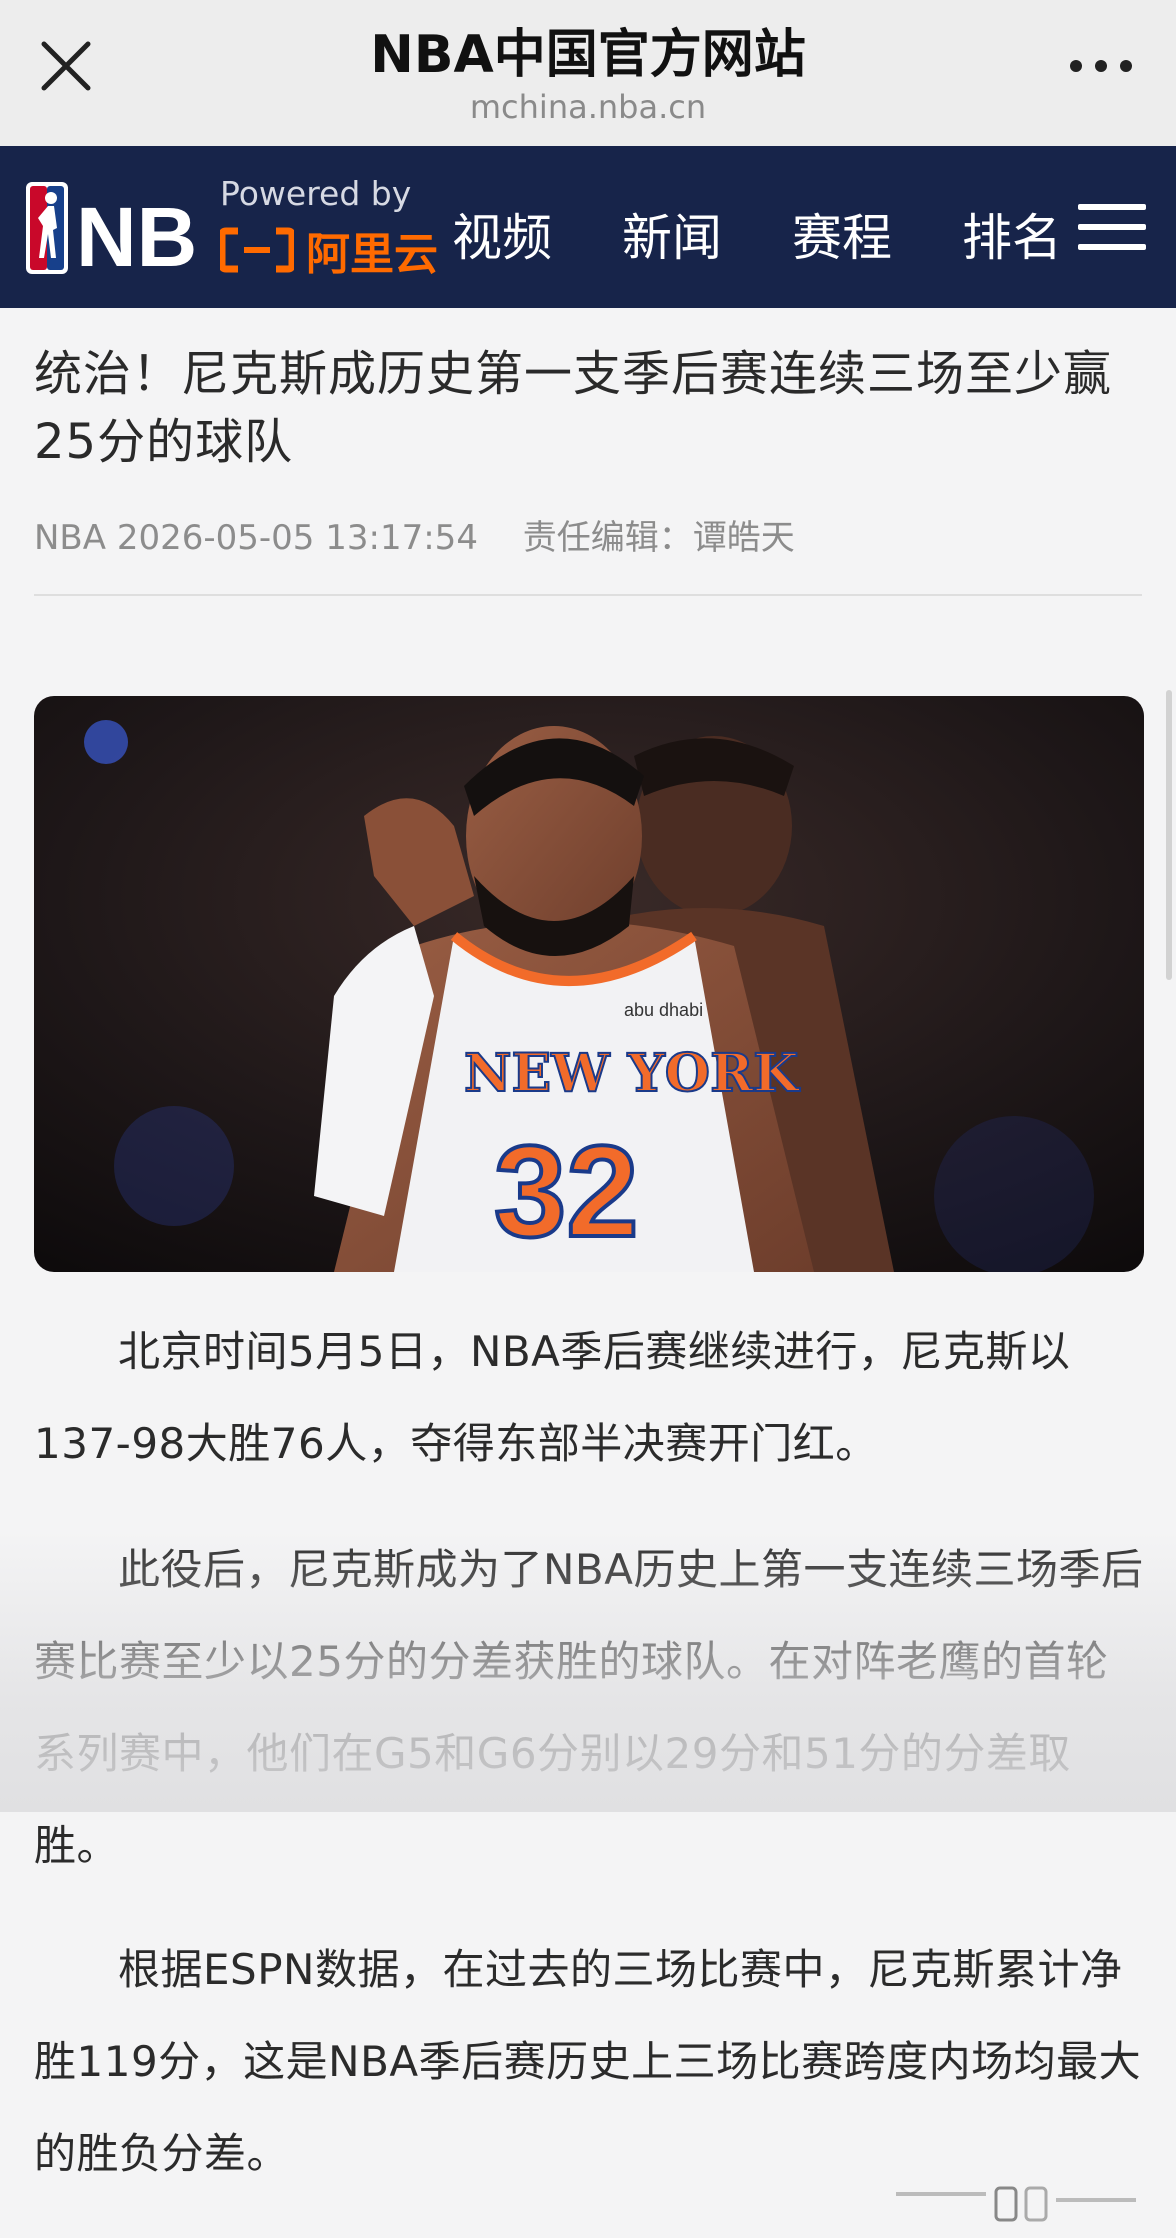 The image size is (1176, 2238). What do you see at coordinates (316, 193) in the screenshot?
I see `powered-by-label: Powered by` at bounding box center [316, 193].